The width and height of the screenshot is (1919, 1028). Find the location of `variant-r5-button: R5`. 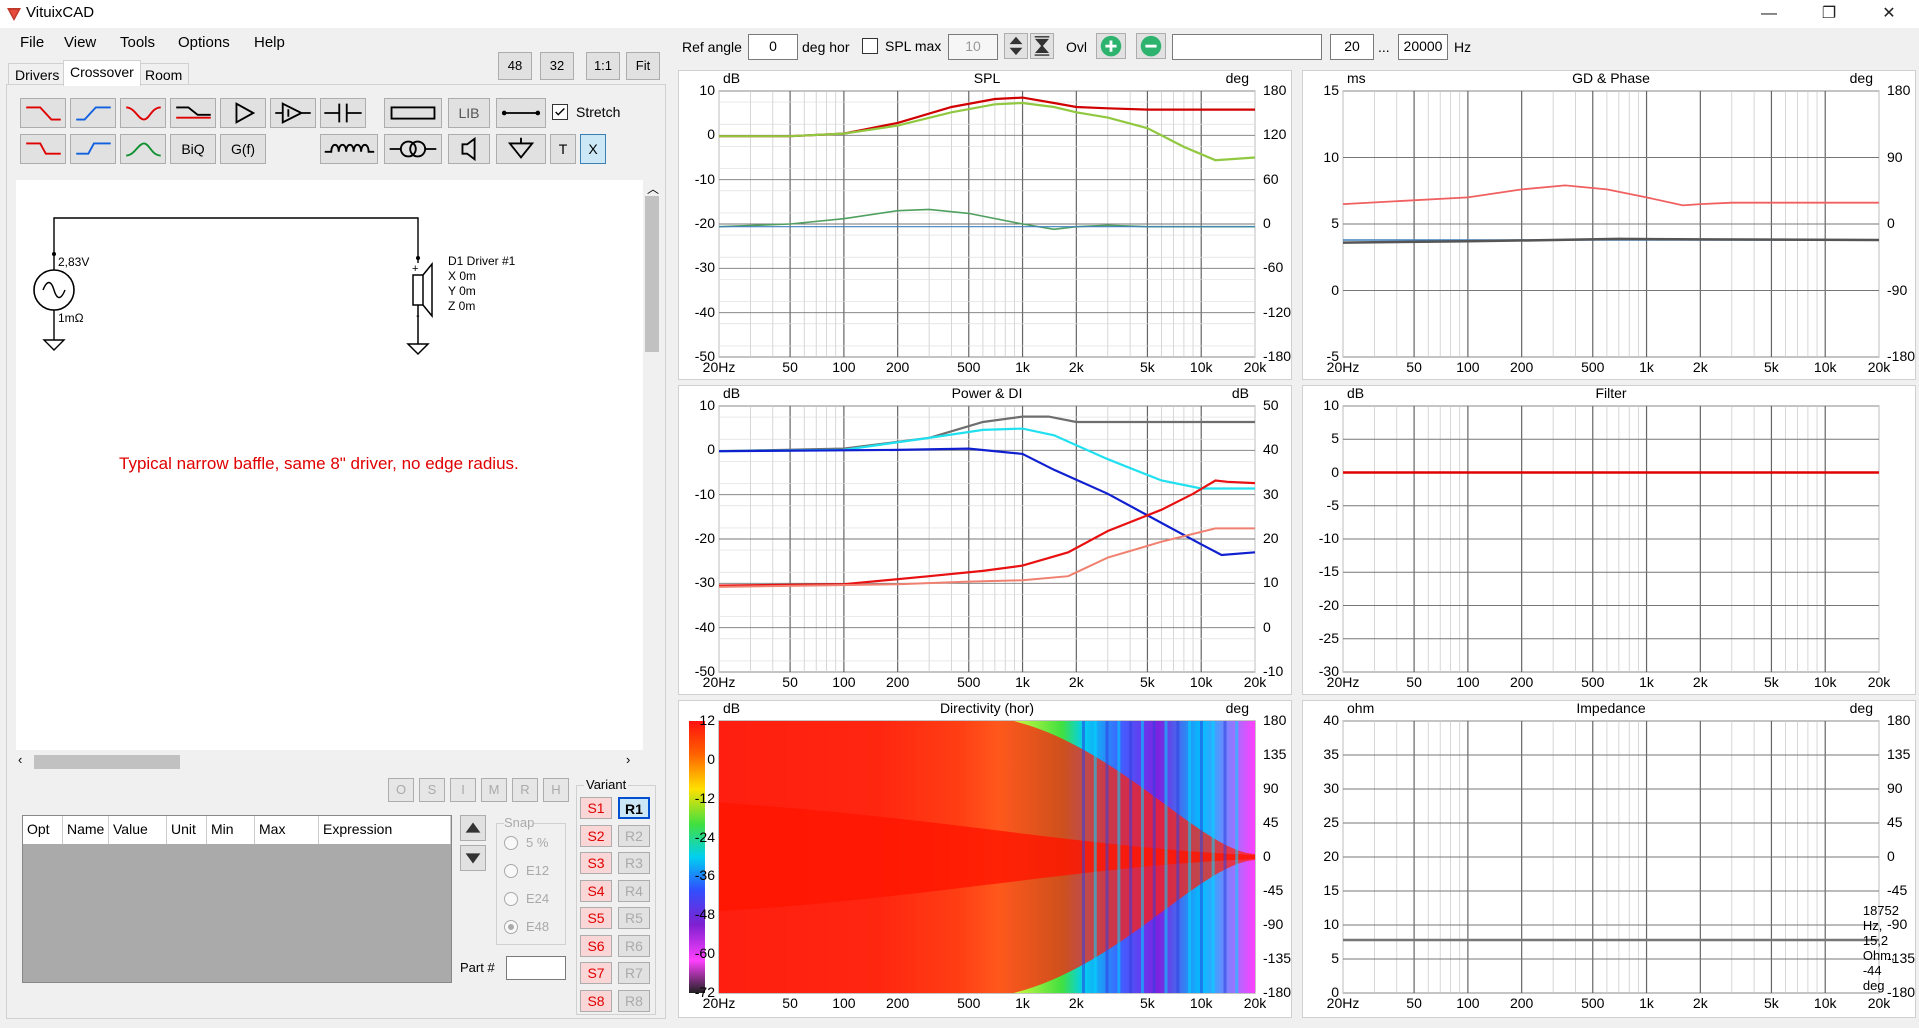

variant-r5-button: R5 is located at coordinates (634, 918).